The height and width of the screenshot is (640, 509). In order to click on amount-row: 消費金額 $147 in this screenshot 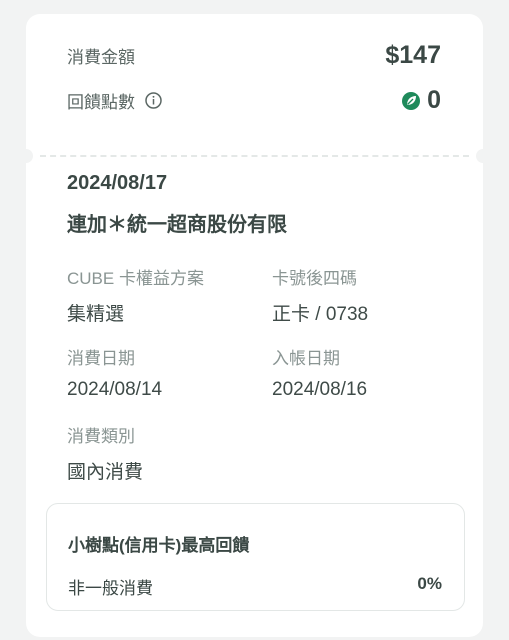, I will do `click(254, 55)`.